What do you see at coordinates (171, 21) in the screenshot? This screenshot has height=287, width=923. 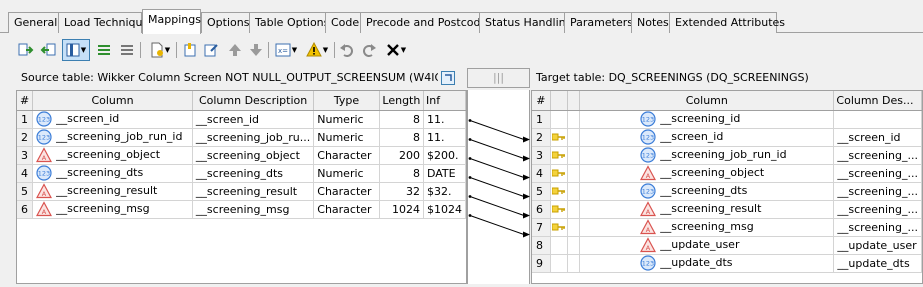 I see `tab-mappings: Mappings` at bounding box center [171, 21].